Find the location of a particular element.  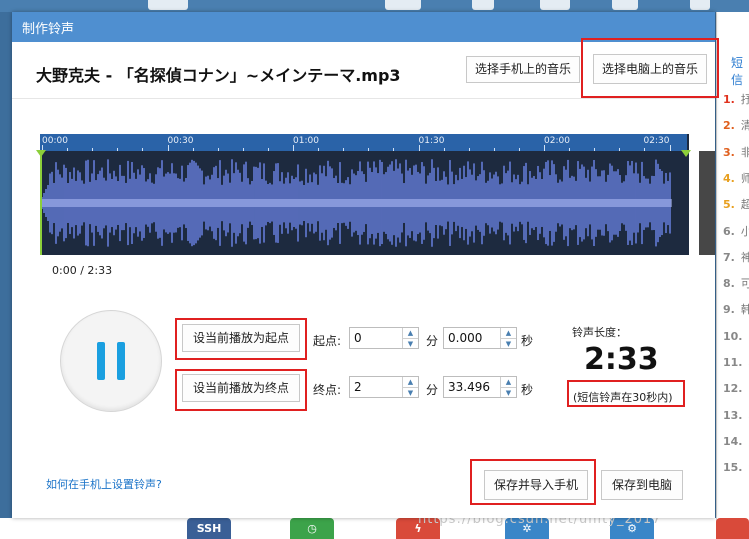

select-phone-music-button: 选择手机上的音乐 is located at coordinates (523, 69).